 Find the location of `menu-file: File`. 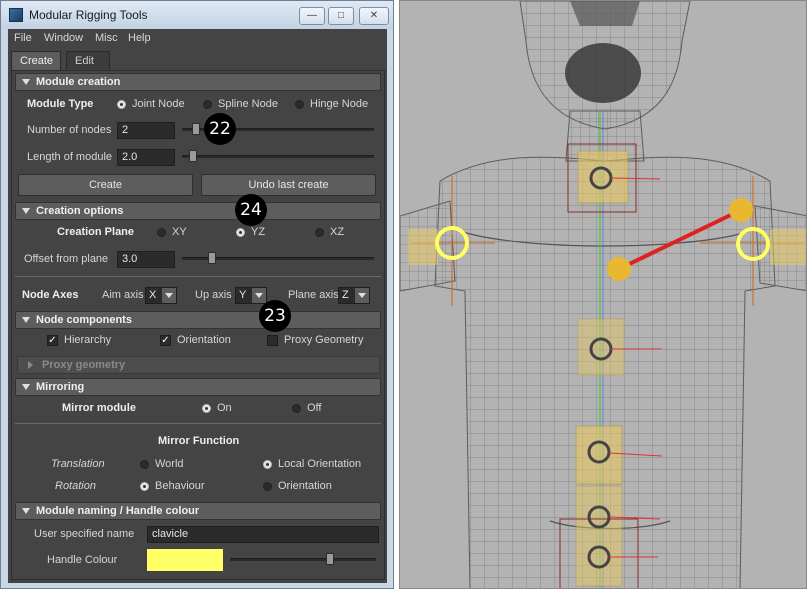

menu-file: File is located at coordinates (23, 38).